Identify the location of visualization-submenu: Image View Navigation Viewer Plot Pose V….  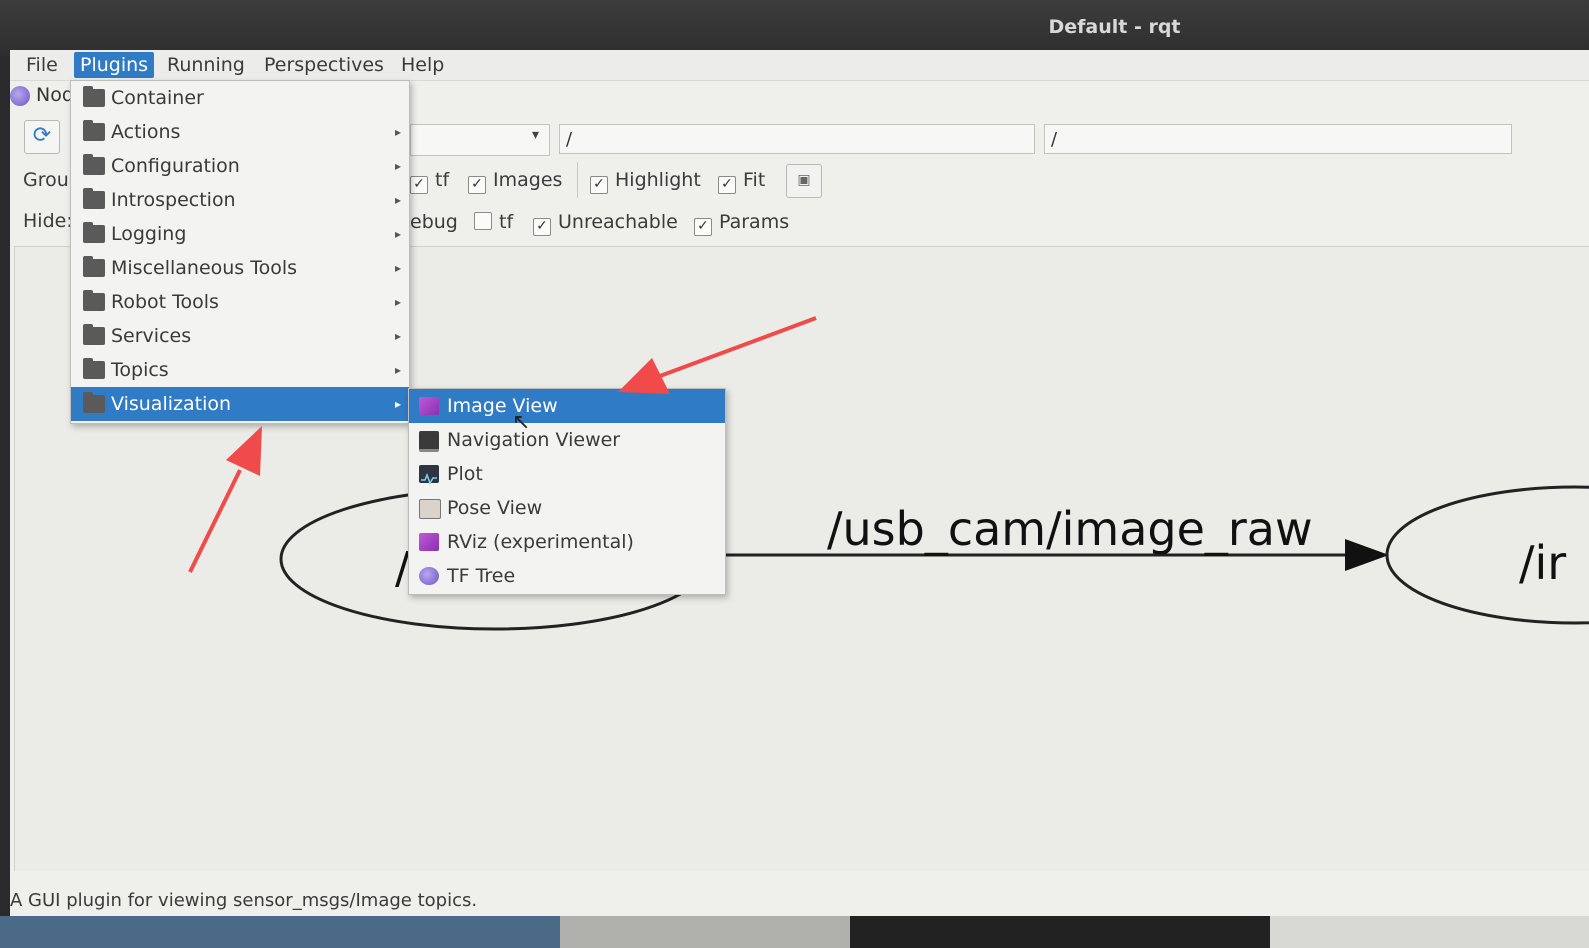
(567, 491).